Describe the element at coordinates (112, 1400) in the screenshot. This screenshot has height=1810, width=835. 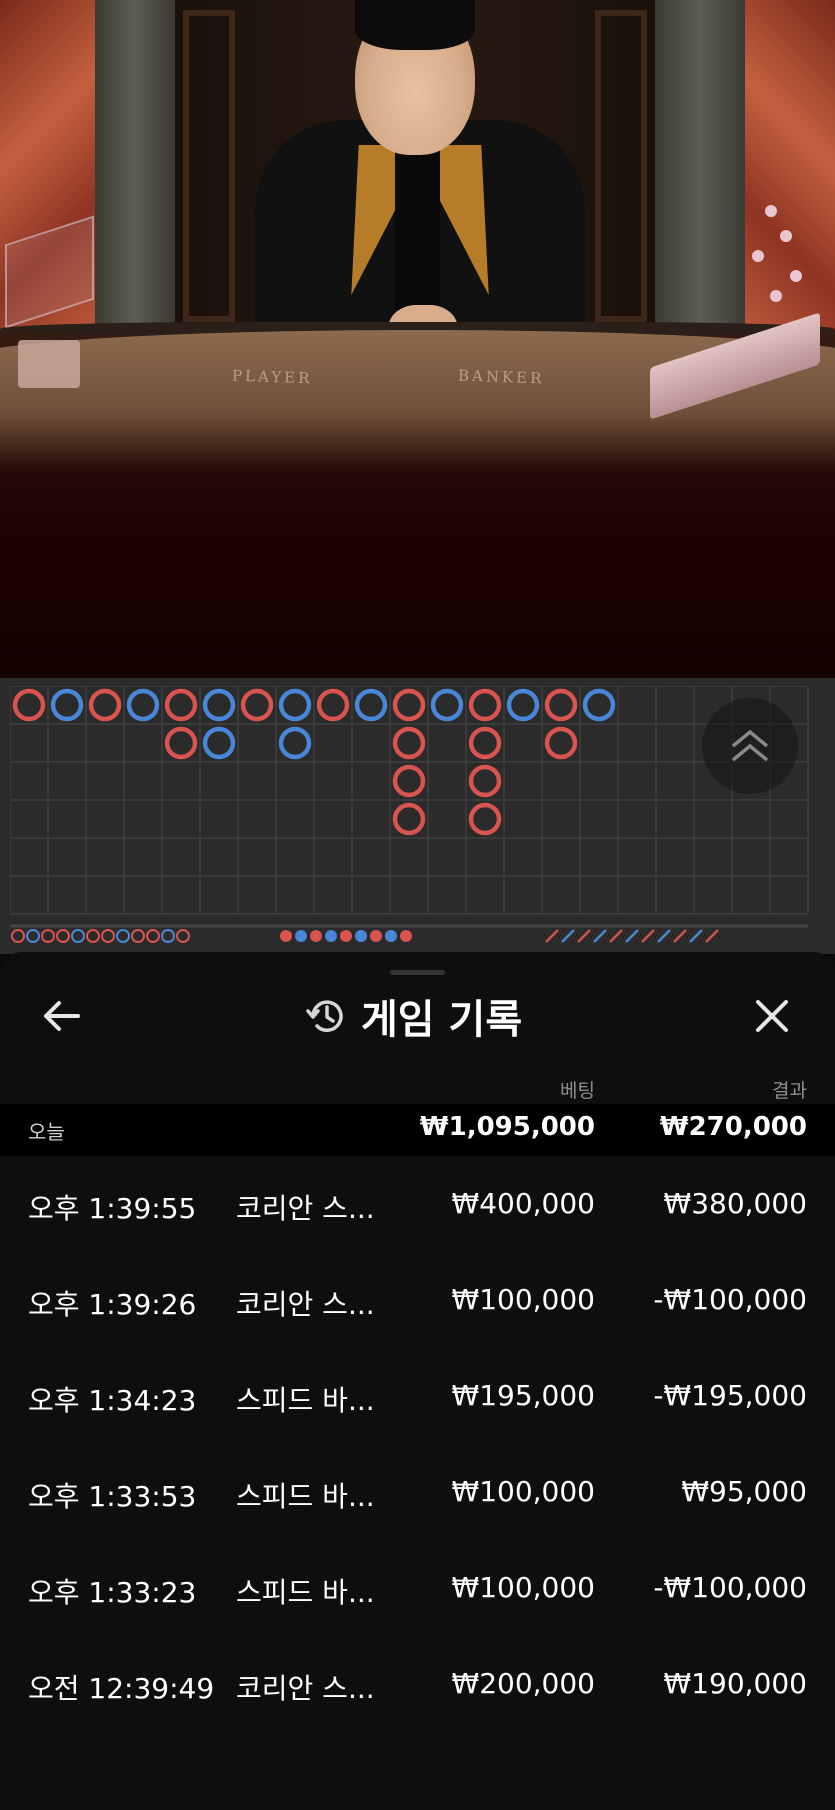
I see `row-time: 오후 1:34:23` at that location.